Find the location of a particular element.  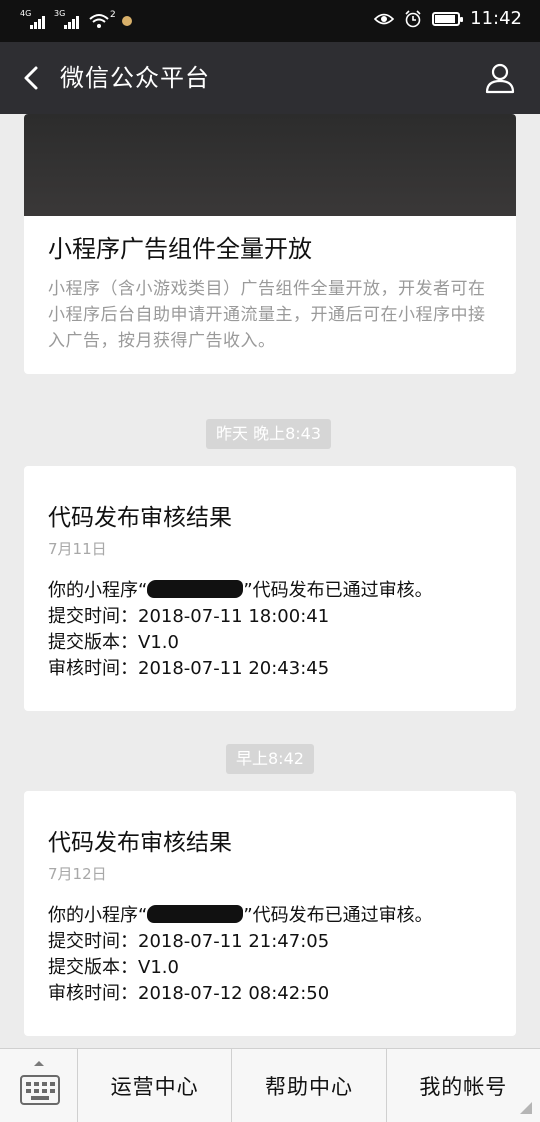

notification-icon is located at coordinates (126, 21).